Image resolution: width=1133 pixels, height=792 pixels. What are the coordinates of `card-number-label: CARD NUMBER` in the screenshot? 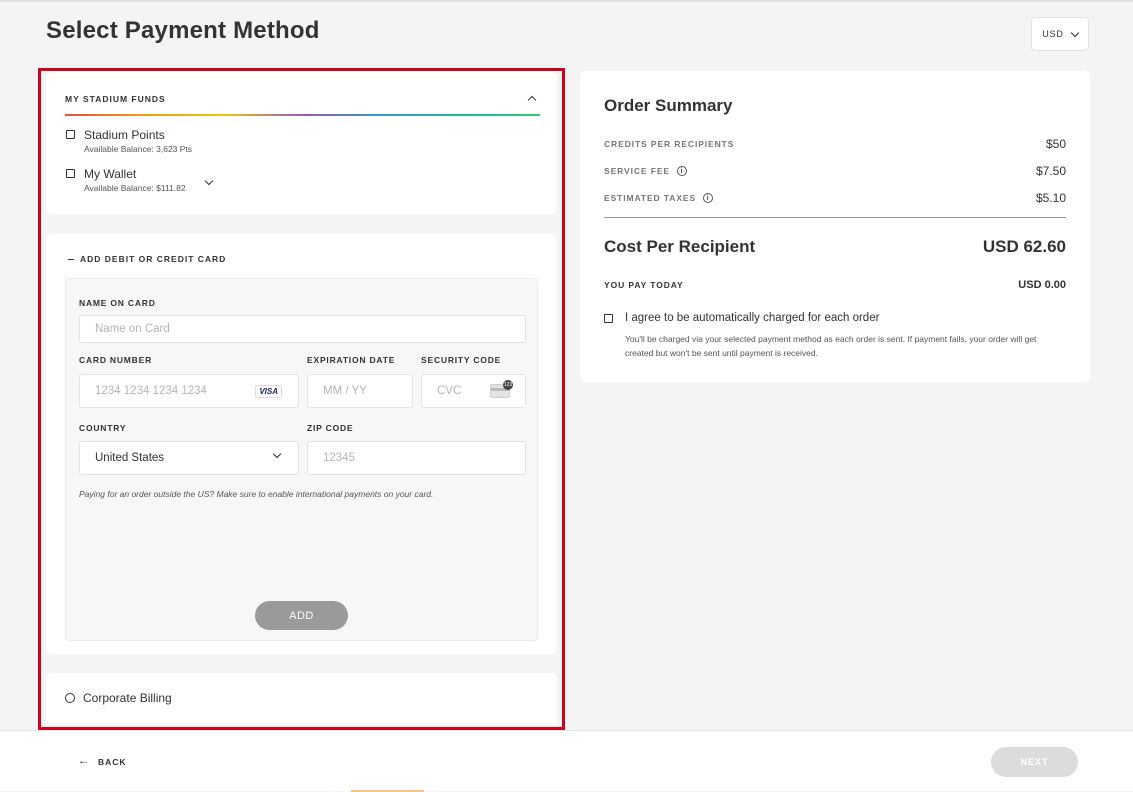 It's located at (116, 360).